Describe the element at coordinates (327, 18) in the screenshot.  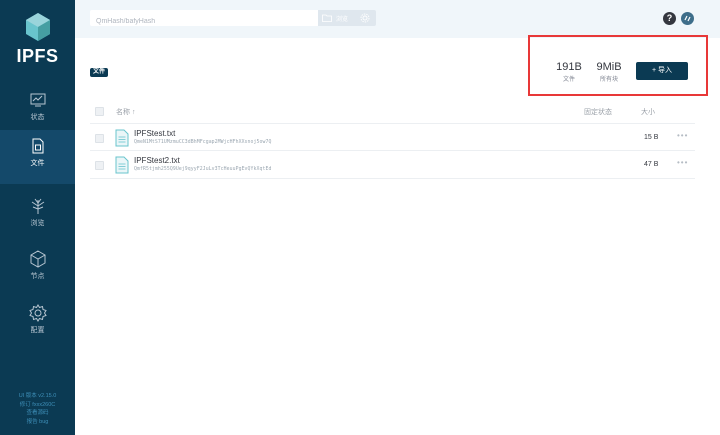
I see `folder-icon` at that location.